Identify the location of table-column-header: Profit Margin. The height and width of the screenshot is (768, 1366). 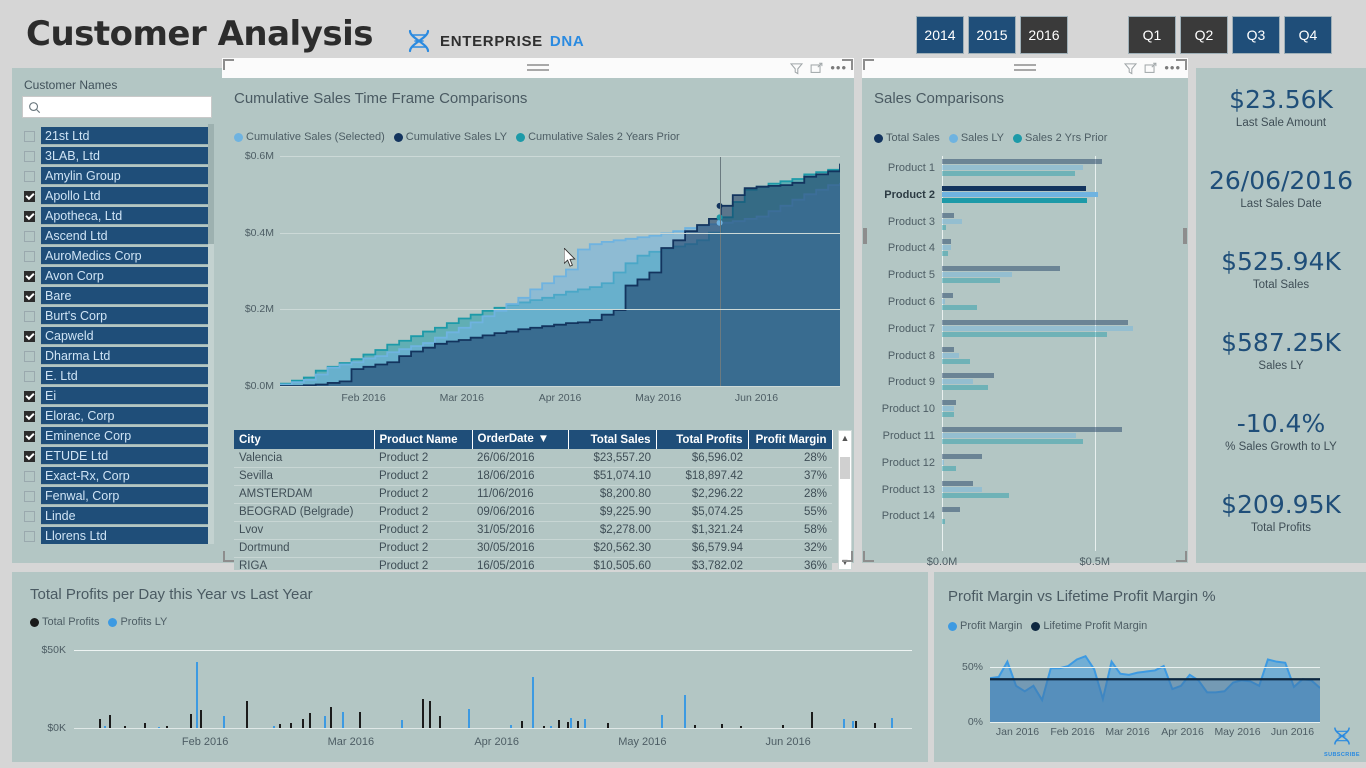
(790, 439).